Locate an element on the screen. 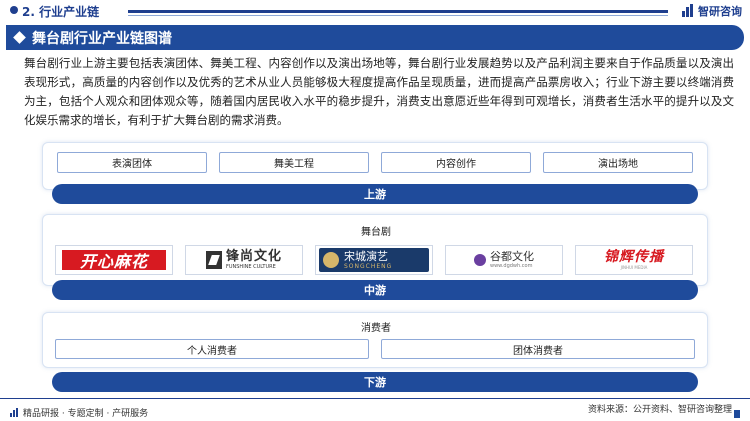  logo-funshine-en: FUNSHINE CULTURE is located at coordinates (250, 267).